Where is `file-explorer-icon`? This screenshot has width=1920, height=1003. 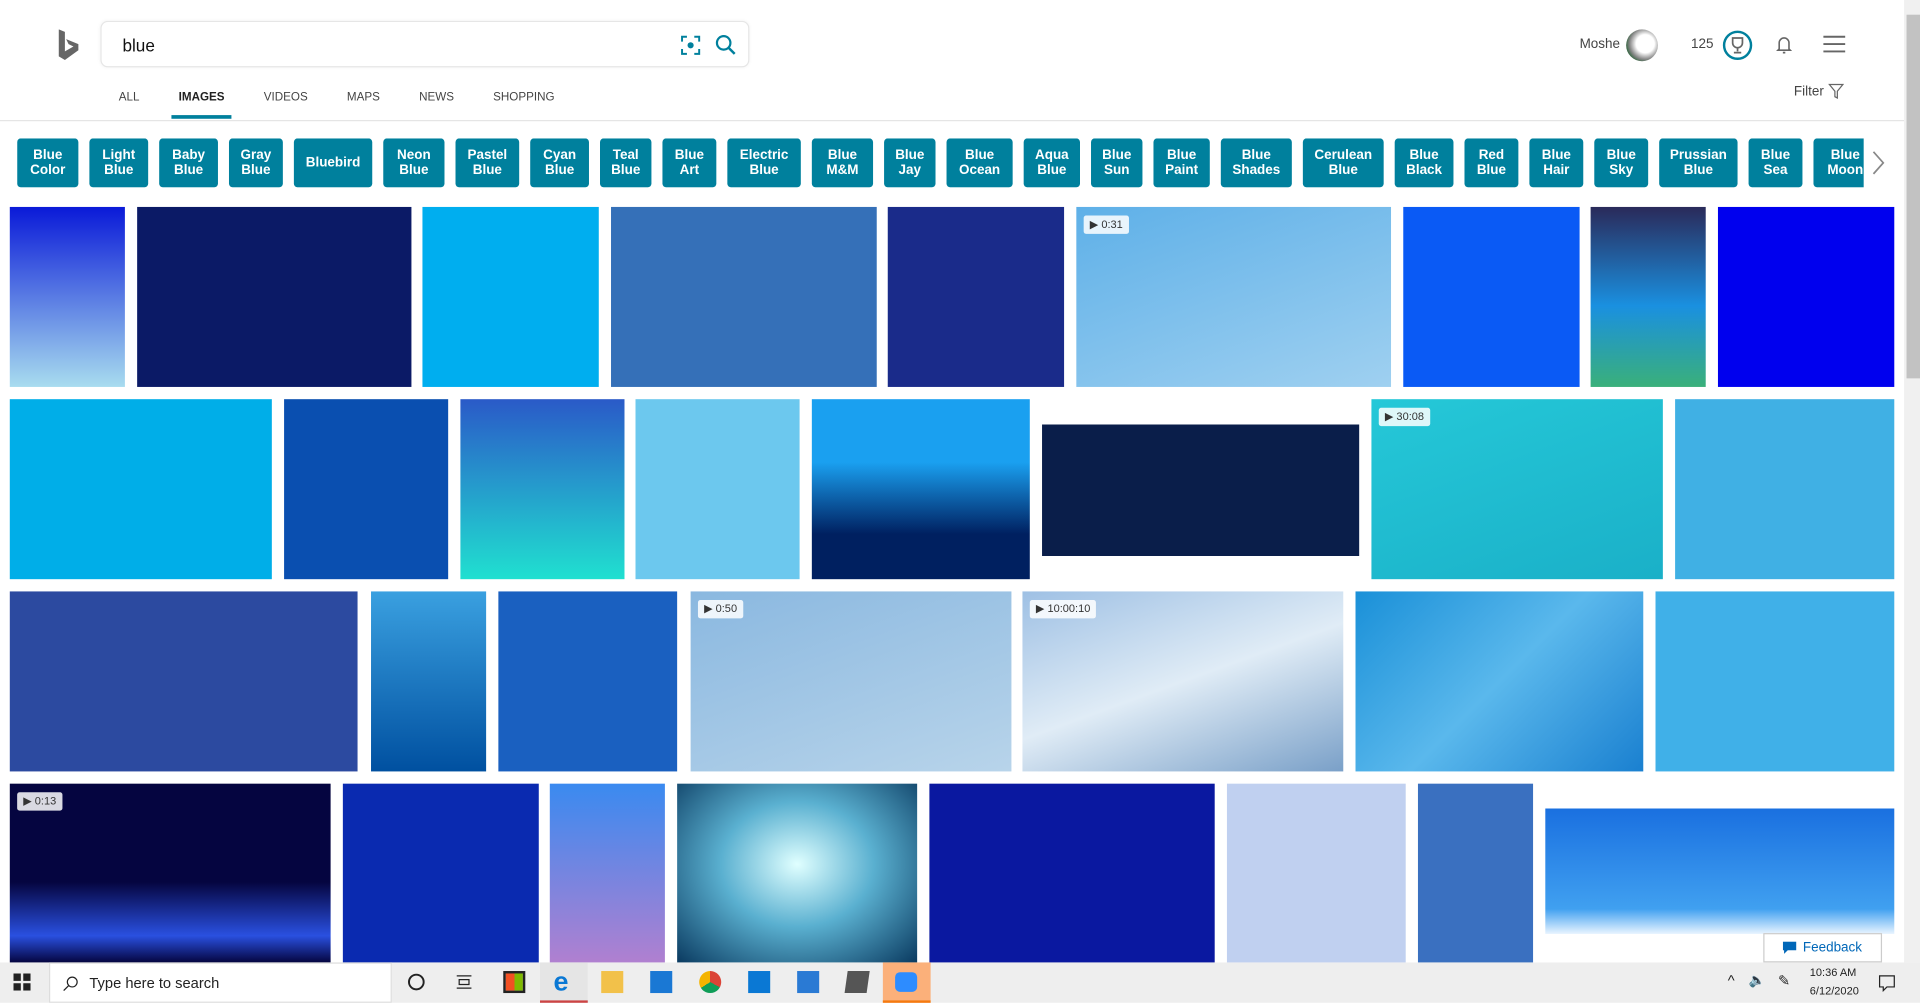
file-explorer-icon is located at coordinates (612, 982).